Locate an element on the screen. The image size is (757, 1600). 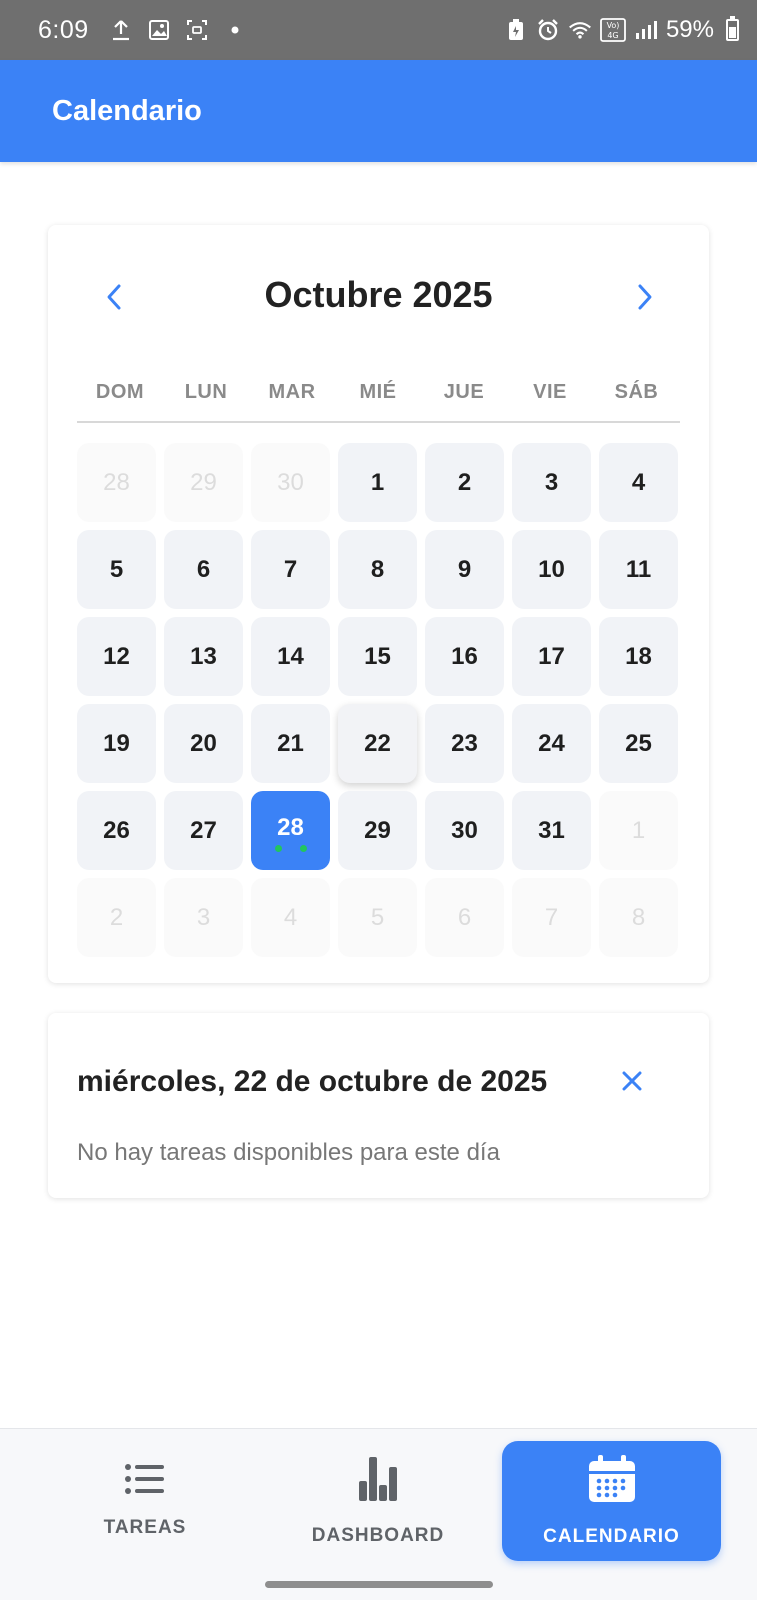
day-number: 22 is located at coordinates (377, 743).